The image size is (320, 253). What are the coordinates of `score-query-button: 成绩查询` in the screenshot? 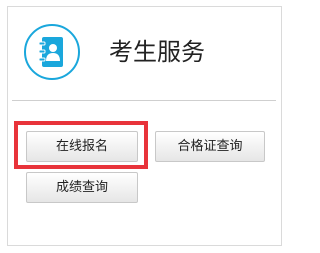 It's located at (82, 187).